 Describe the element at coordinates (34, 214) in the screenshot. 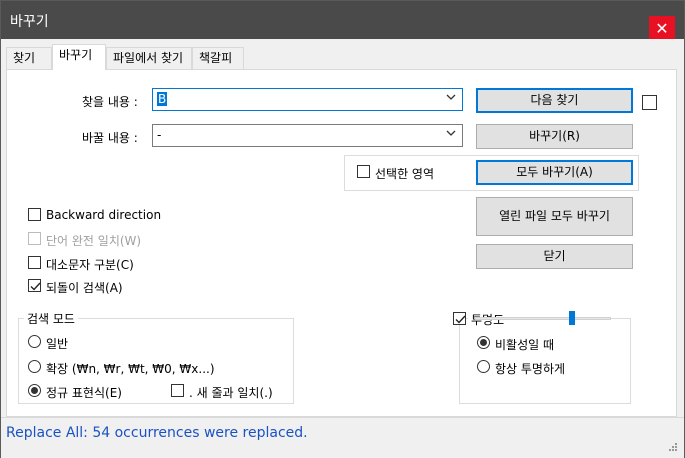

I see `backward-direction-checkbox` at that location.